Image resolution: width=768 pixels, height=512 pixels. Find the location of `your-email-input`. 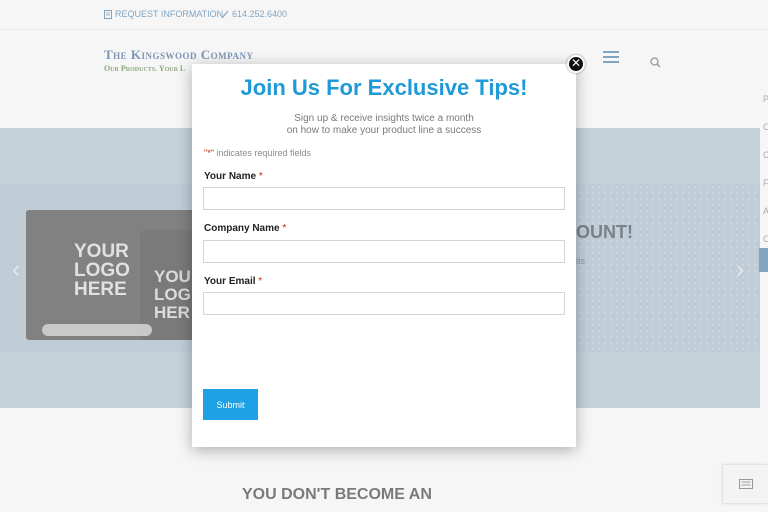

your-email-input is located at coordinates (384, 303).